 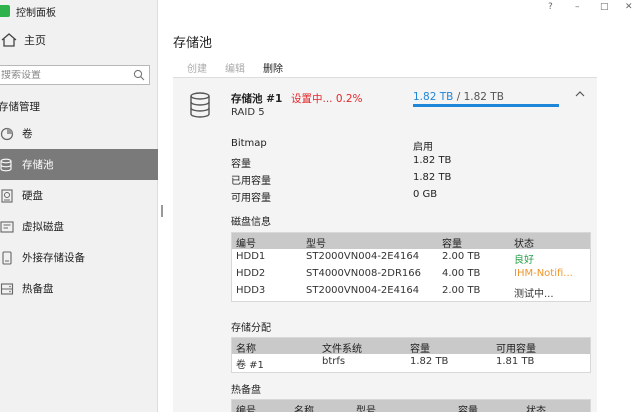 What do you see at coordinates (251, 222) in the screenshot?
I see `disk-info-title: 磁盘信息` at bounding box center [251, 222].